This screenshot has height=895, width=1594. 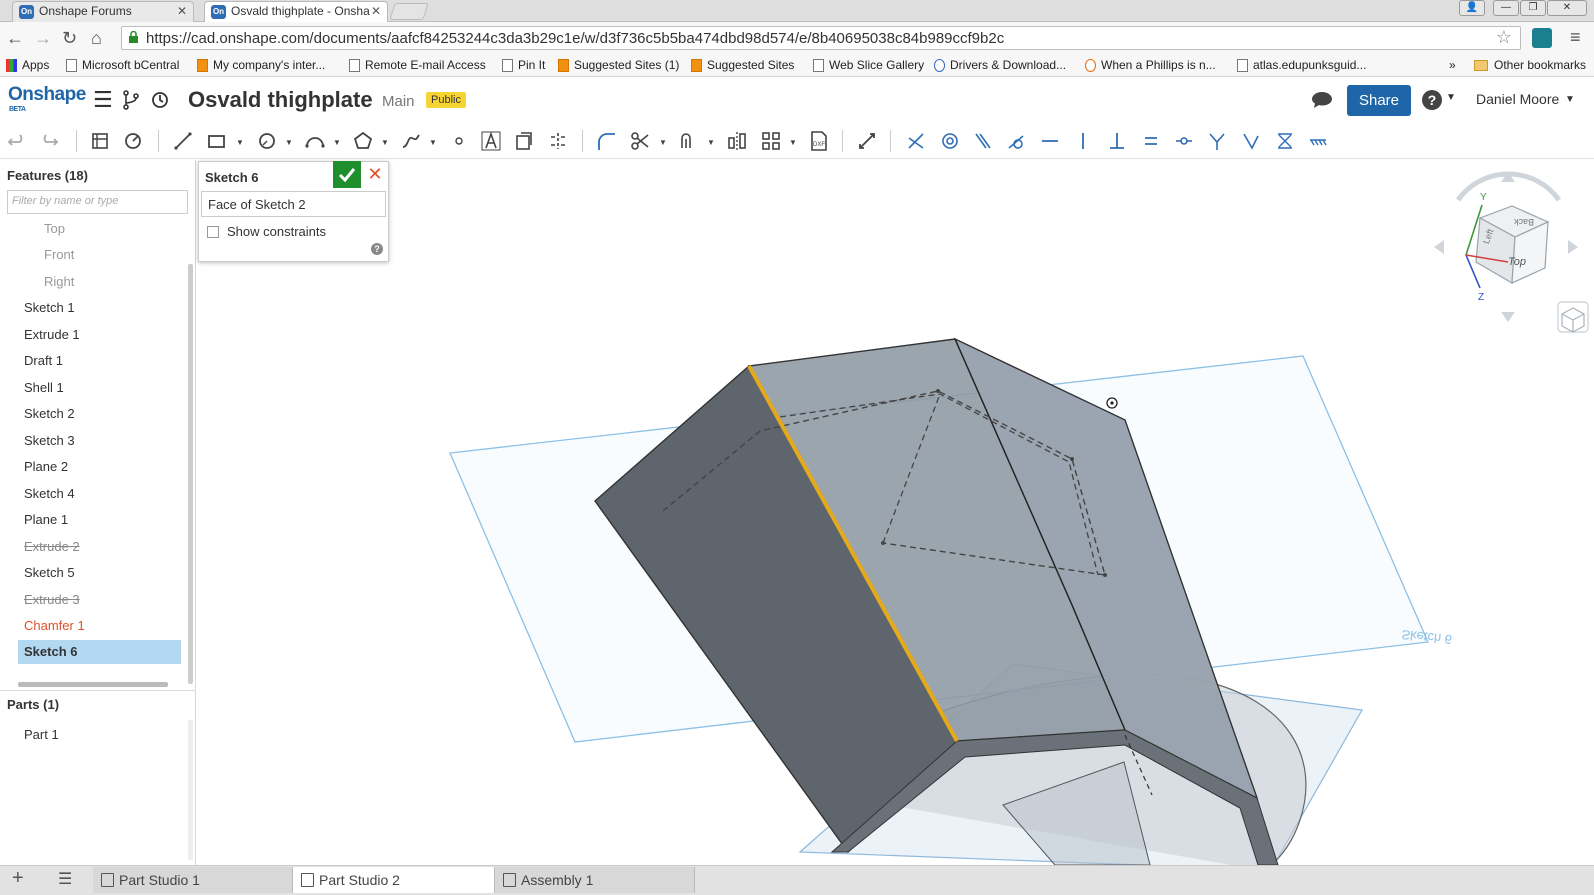 What do you see at coordinates (160, 100) in the screenshot?
I see `history-clock-icon` at bounding box center [160, 100].